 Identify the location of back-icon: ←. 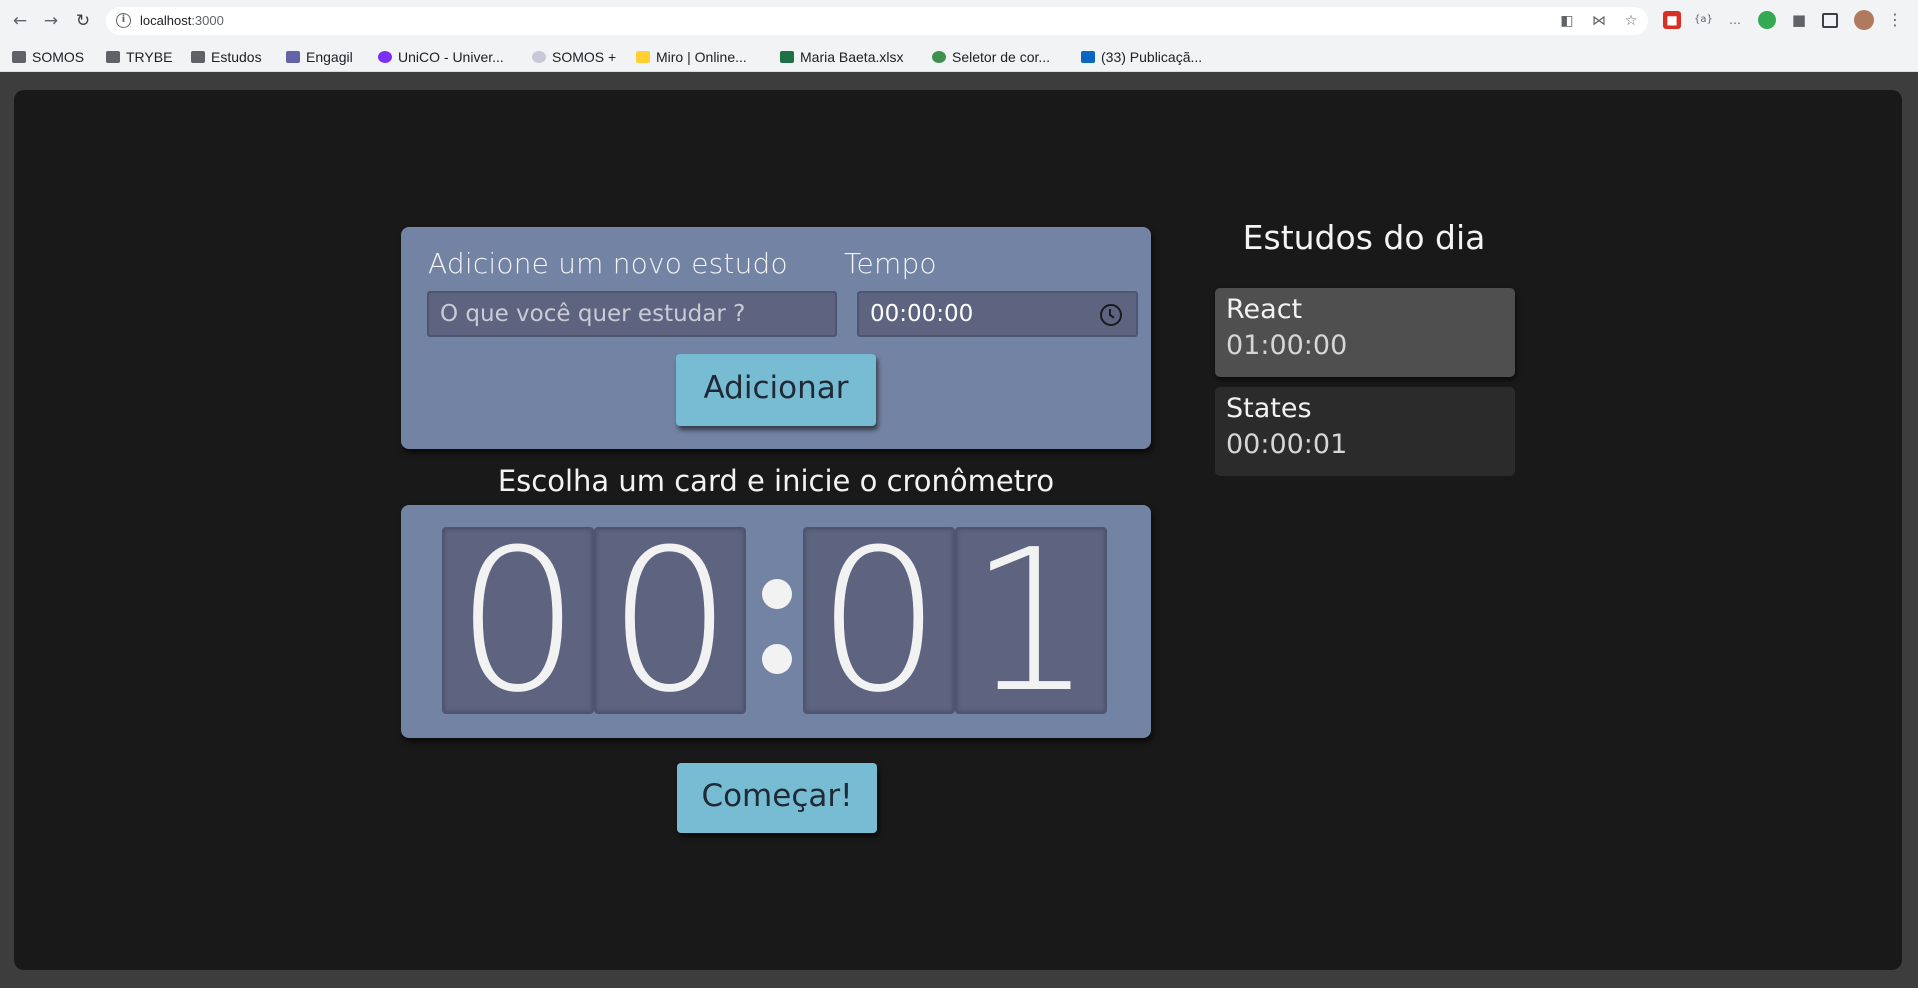
(20, 21).